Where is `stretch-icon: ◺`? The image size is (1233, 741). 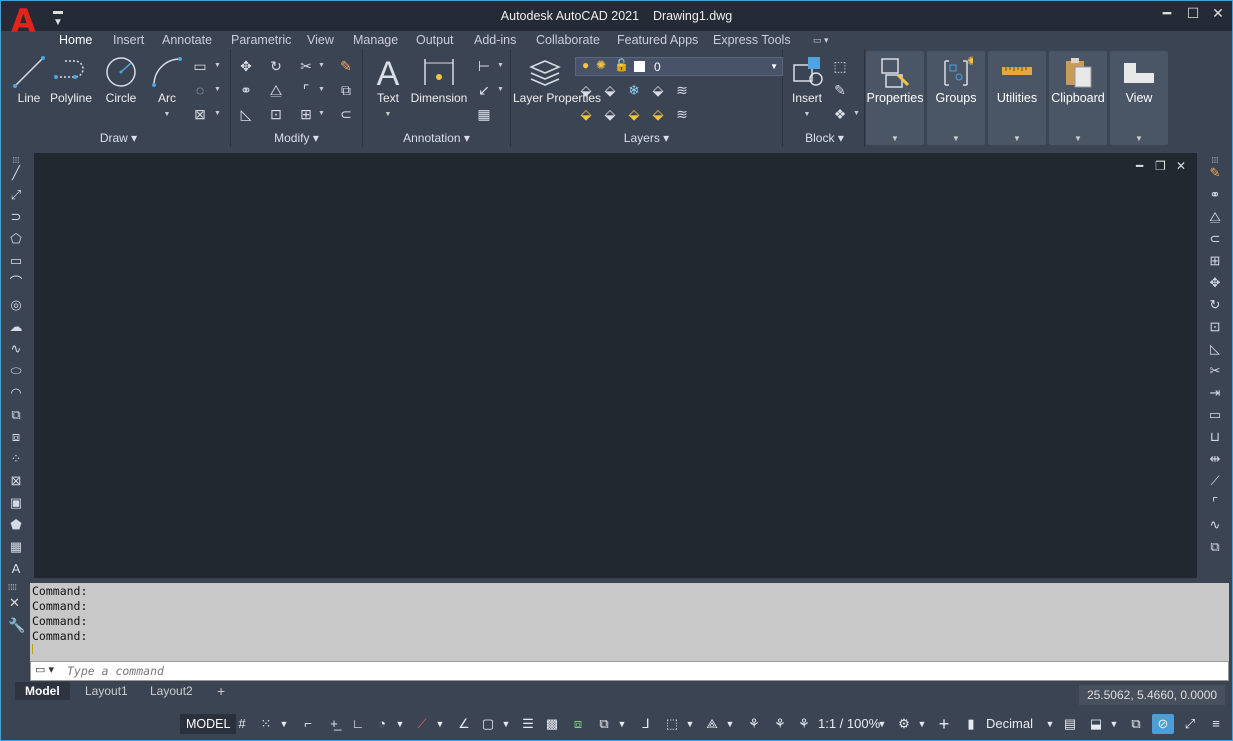
stretch-icon: ◺ is located at coordinates (246, 114).